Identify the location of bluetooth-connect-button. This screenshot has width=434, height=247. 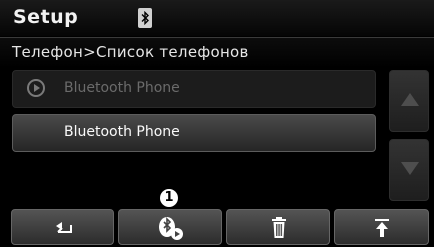
(170, 227).